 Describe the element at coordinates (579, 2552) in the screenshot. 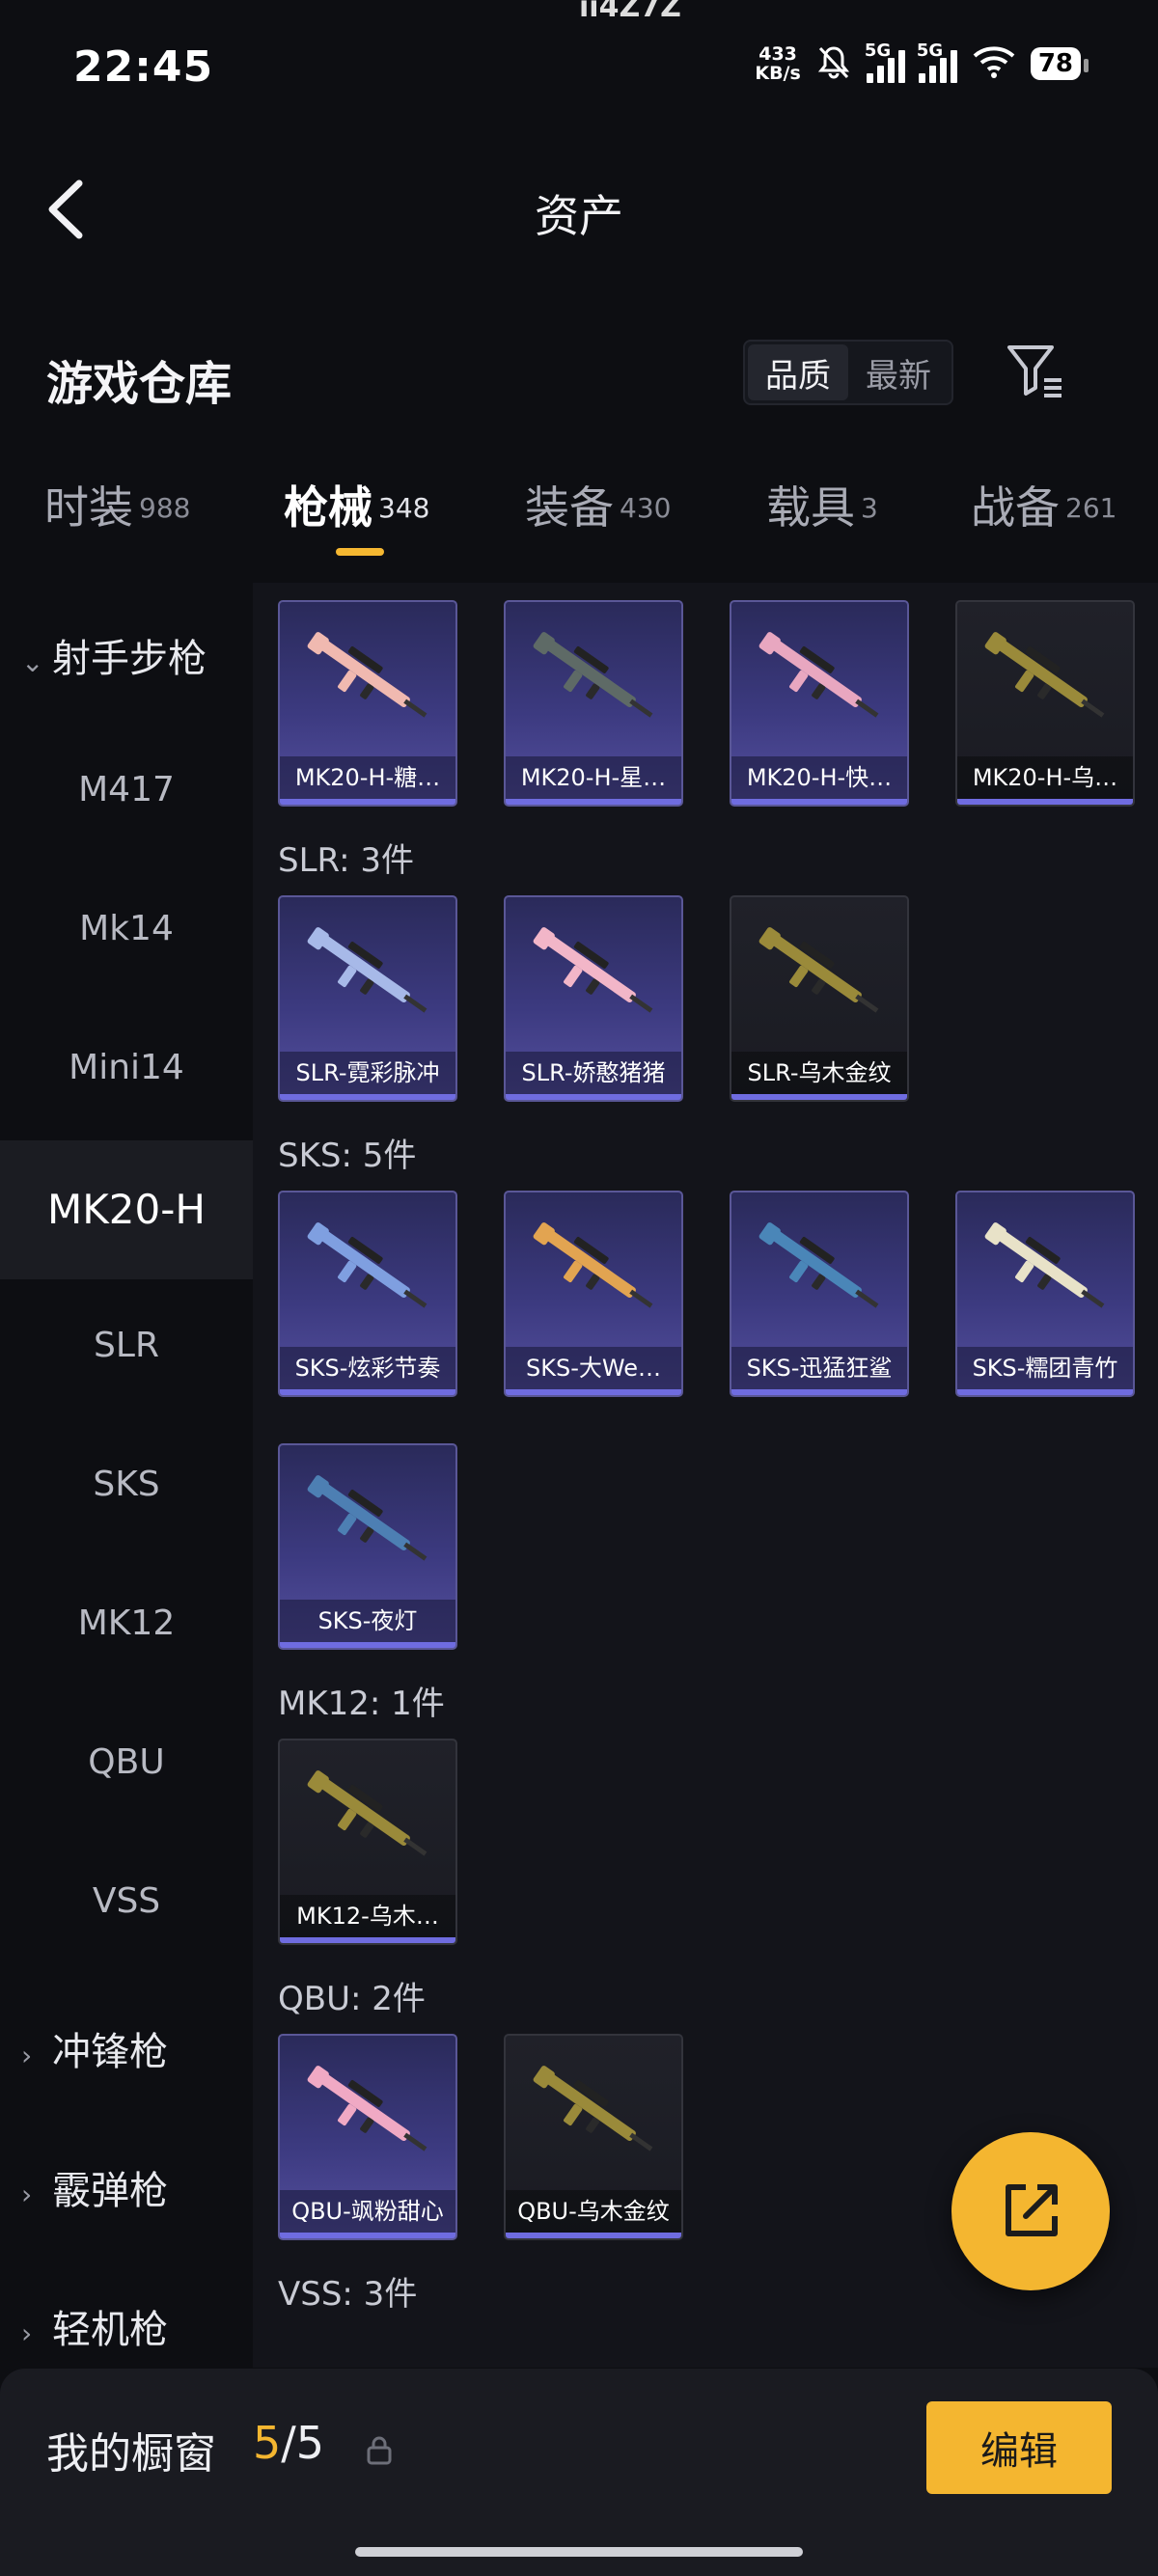

I see `home-indicator` at that location.